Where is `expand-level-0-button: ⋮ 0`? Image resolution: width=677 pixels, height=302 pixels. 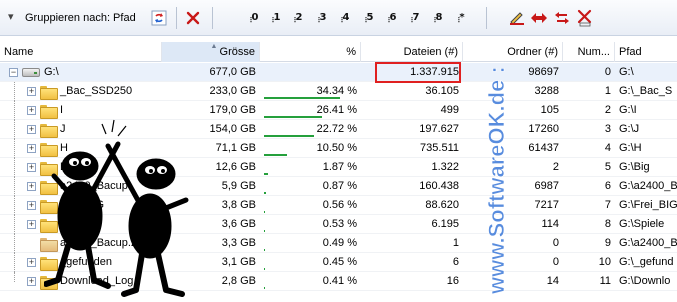 expand-level-0-button: ⋮ 0 is located at coordinates (255, 18).